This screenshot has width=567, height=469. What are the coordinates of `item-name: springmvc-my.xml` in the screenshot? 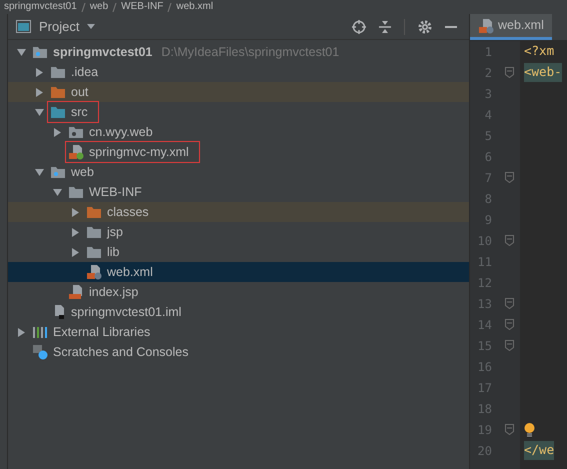 It's located at (139, 152).